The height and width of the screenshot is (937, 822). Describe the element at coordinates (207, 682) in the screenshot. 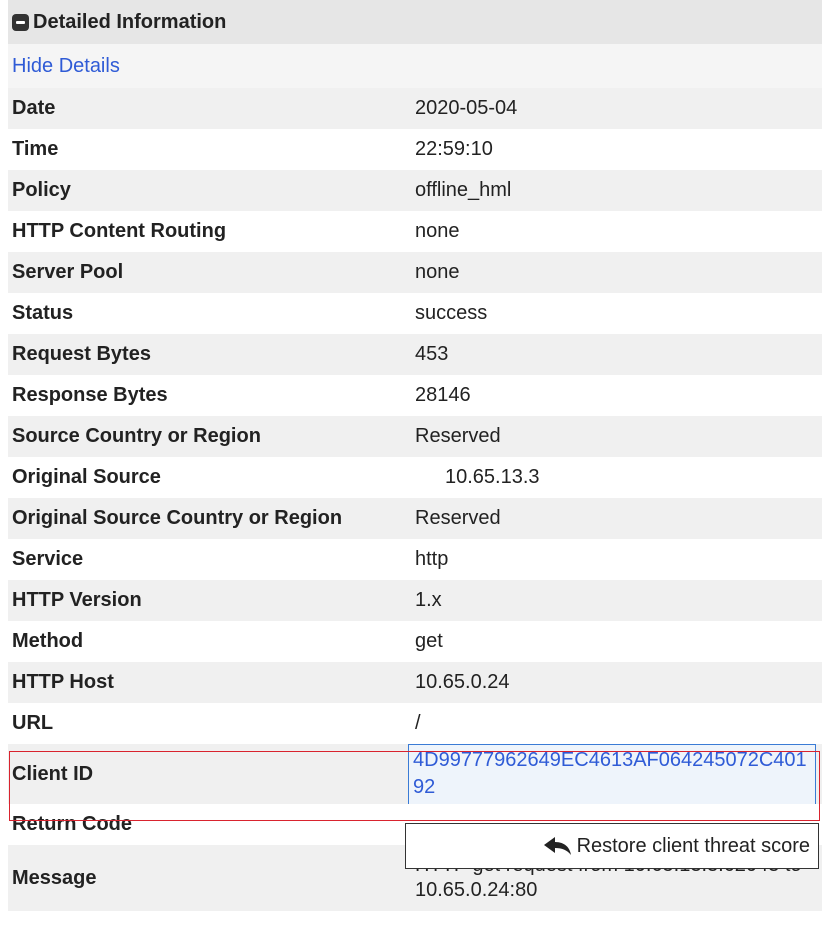

I see `http-host-label: HTTP Host` at that location.